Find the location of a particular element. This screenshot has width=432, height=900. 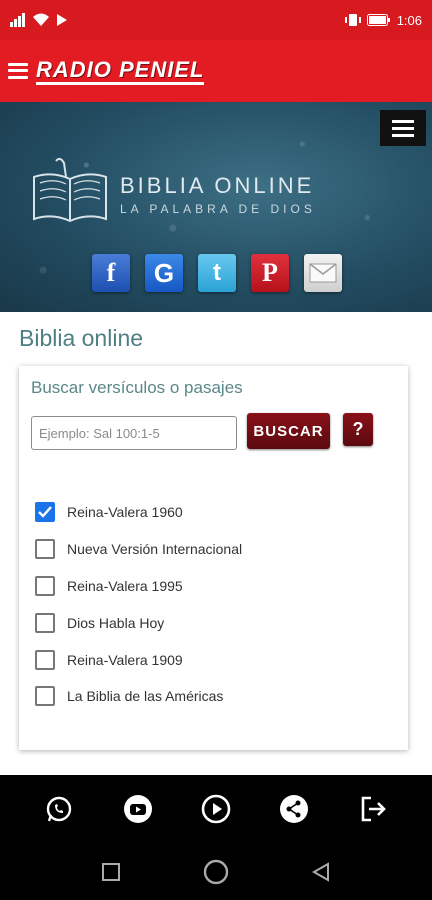

checkbox-checked is located at coordinates (45, 512).